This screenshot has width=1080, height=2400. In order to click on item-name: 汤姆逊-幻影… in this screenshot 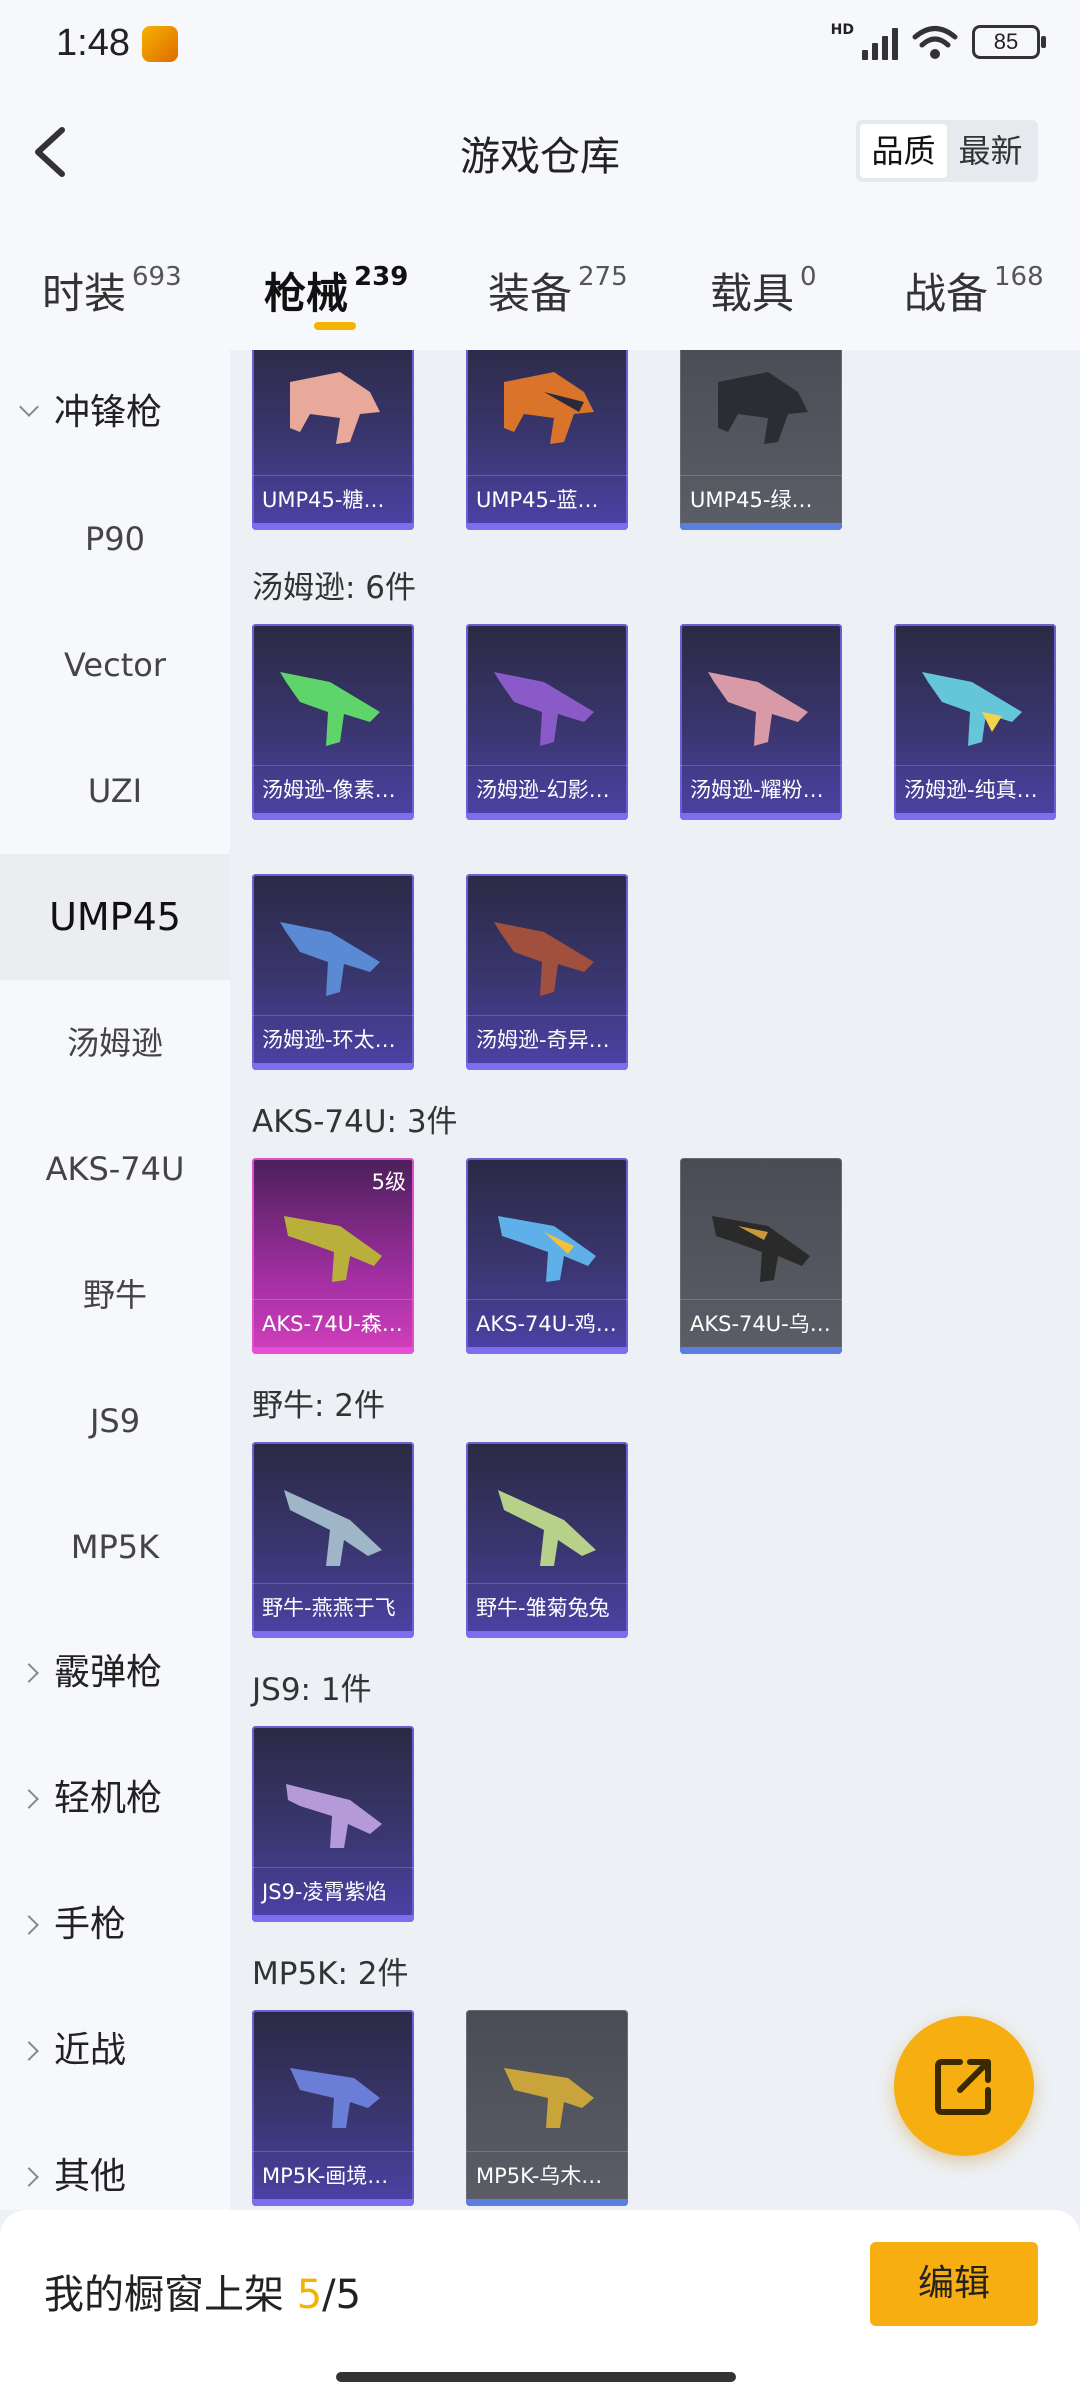, I will do `click(547, 789)`.